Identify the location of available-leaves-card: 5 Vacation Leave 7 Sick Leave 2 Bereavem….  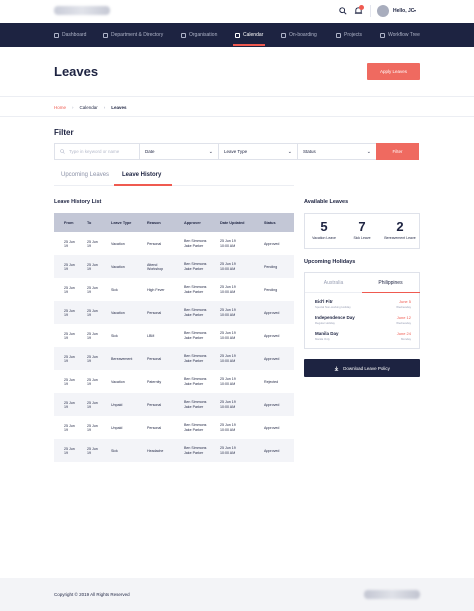
(362, 231).